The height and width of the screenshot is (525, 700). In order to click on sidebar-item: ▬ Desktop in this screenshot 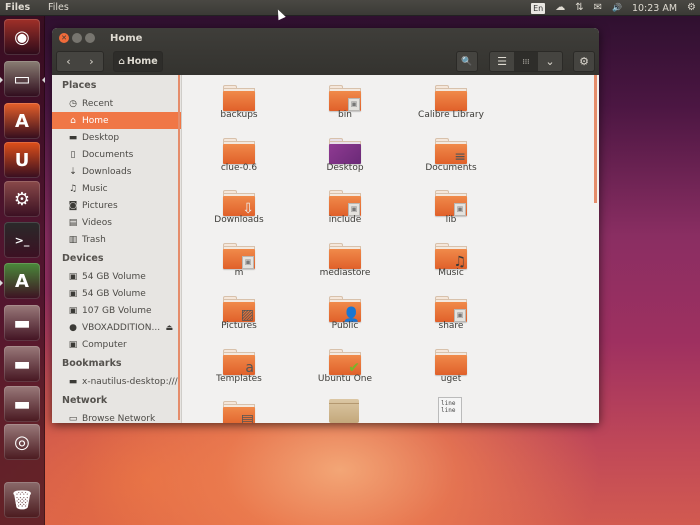, I will do `click(116, 137)`.